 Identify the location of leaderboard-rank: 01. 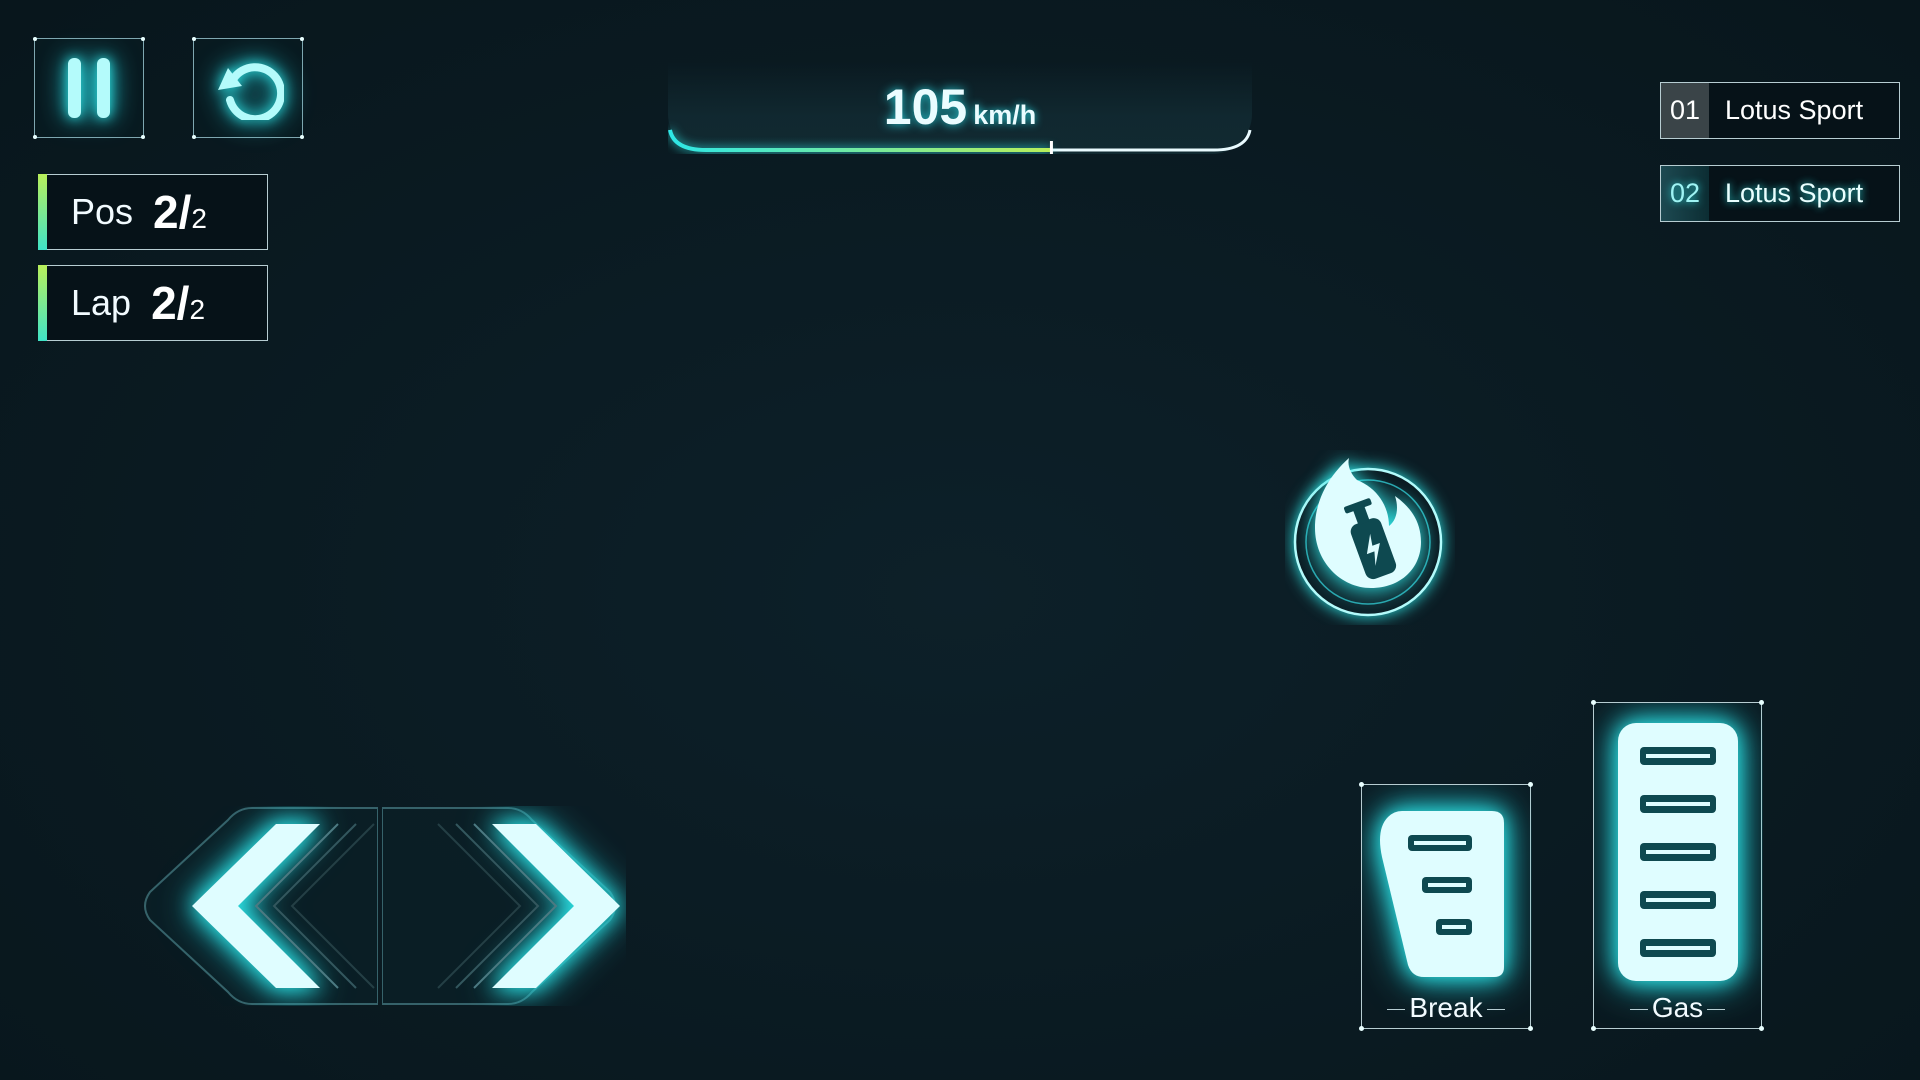
(1685, 110).